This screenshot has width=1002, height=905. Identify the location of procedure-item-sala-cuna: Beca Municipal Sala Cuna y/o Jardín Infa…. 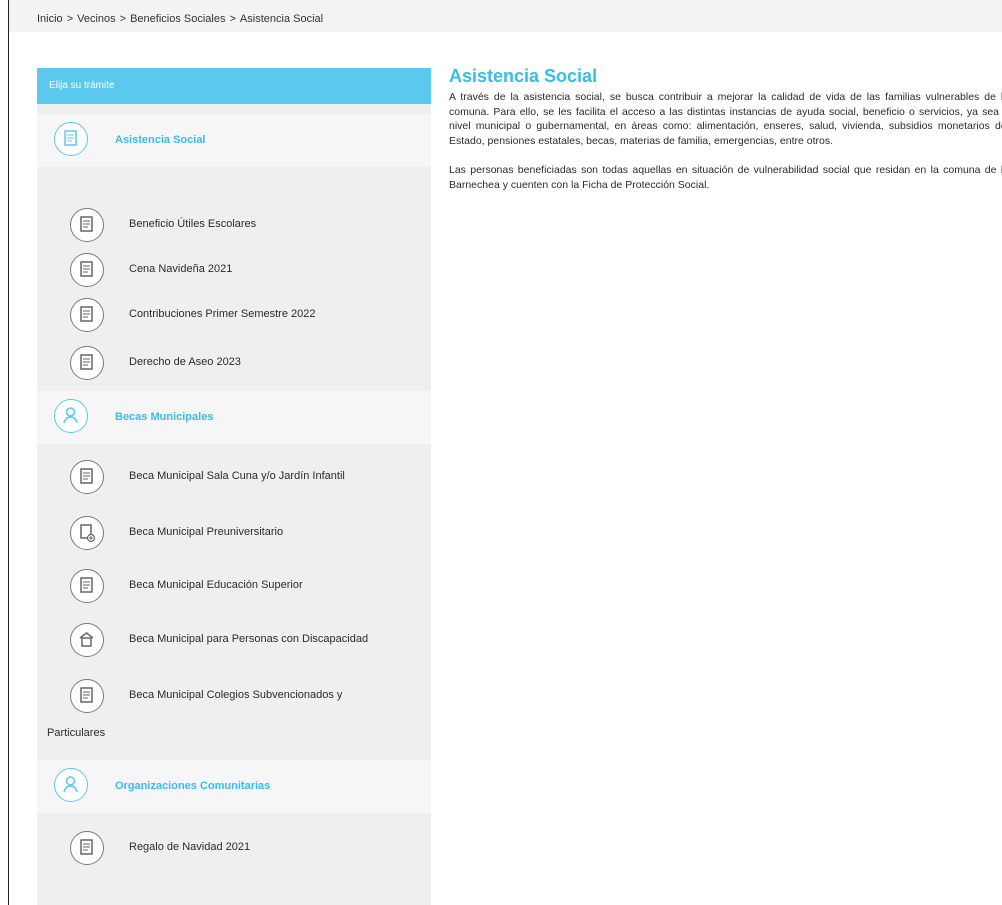
(234, 477).